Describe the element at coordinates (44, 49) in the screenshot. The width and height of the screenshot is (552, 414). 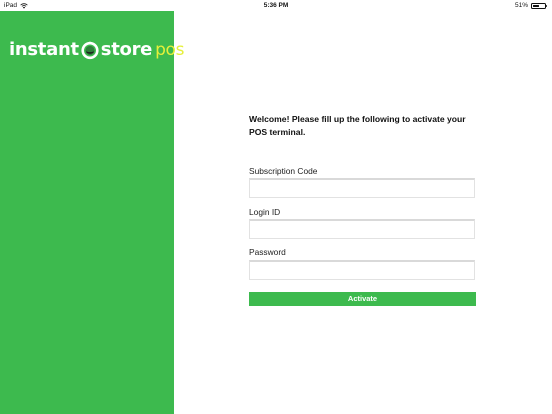
I see `logo-word-instant: instant` at that location.